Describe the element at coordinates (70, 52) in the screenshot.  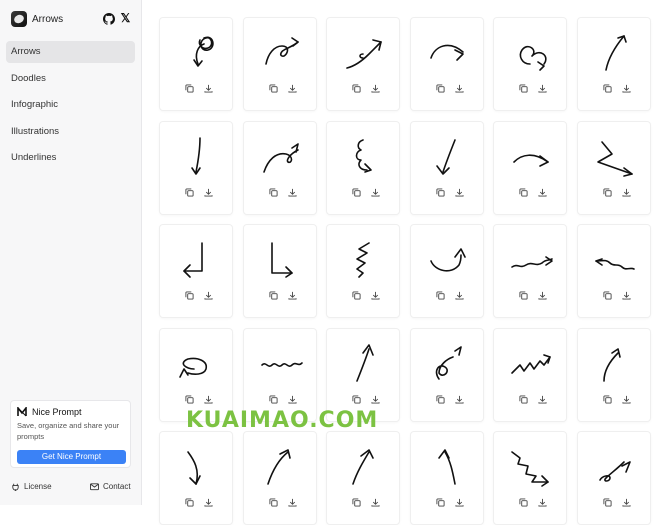
I see `sidebar-item-arrows: Arrows` at that location.